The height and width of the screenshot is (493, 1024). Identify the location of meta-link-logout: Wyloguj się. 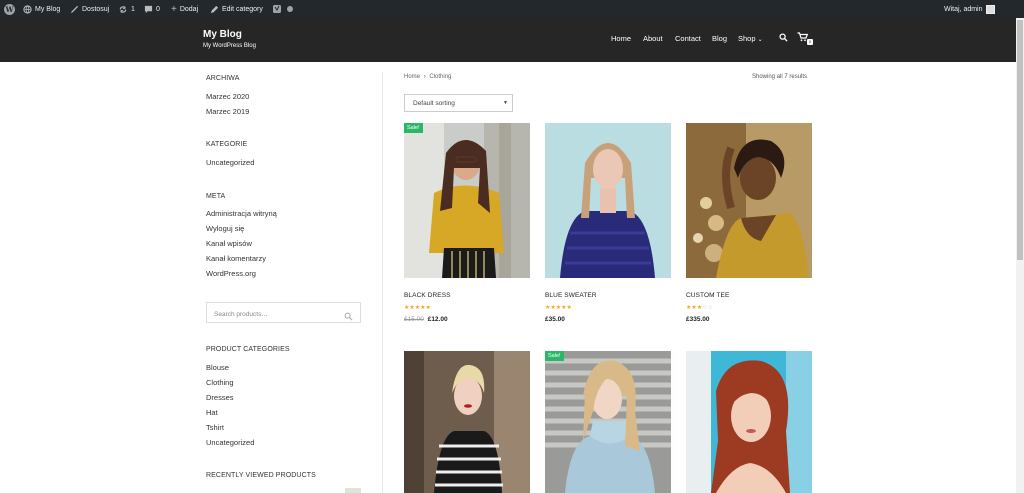
(225, 228).